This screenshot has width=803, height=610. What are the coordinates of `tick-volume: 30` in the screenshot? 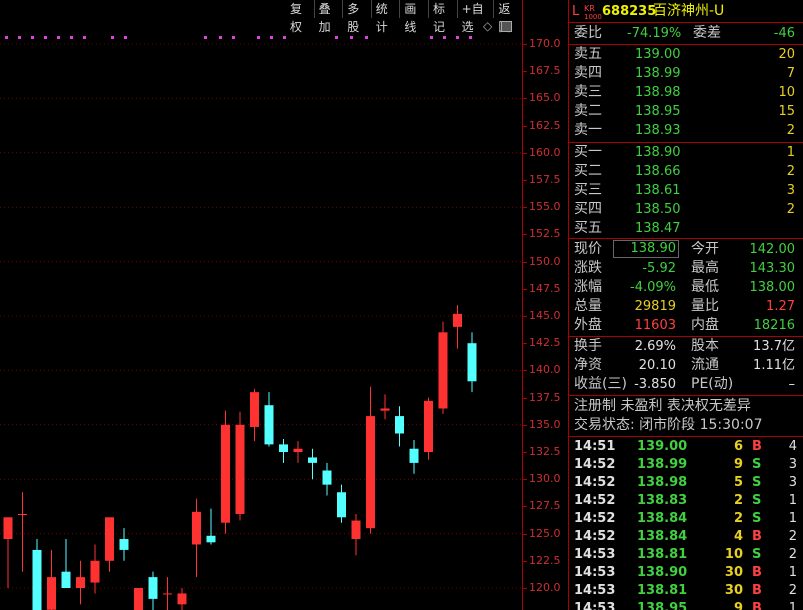 It's located at (733, 572).